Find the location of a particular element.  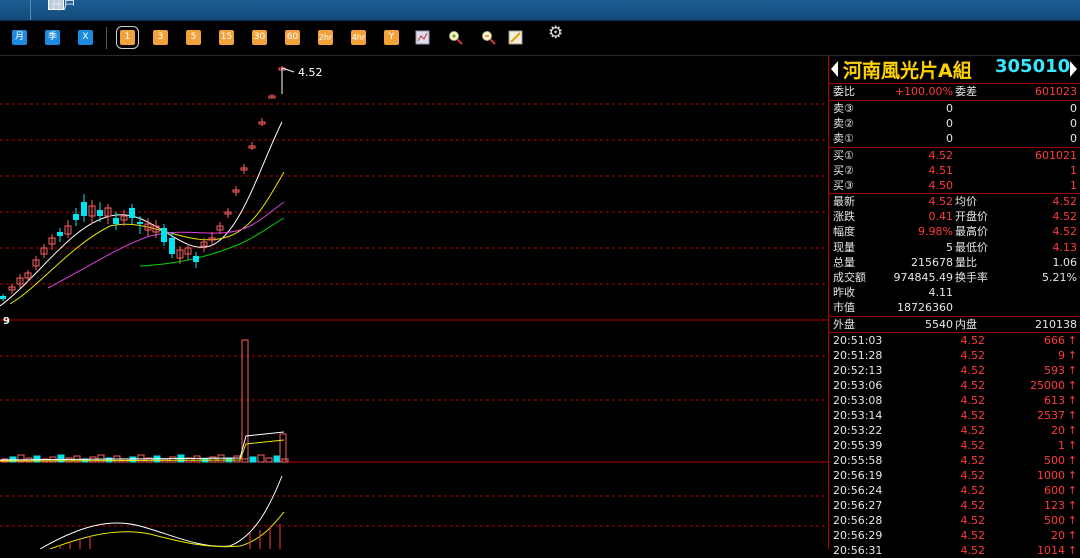

zoom-out-icon is located at coordinates (488, 37).